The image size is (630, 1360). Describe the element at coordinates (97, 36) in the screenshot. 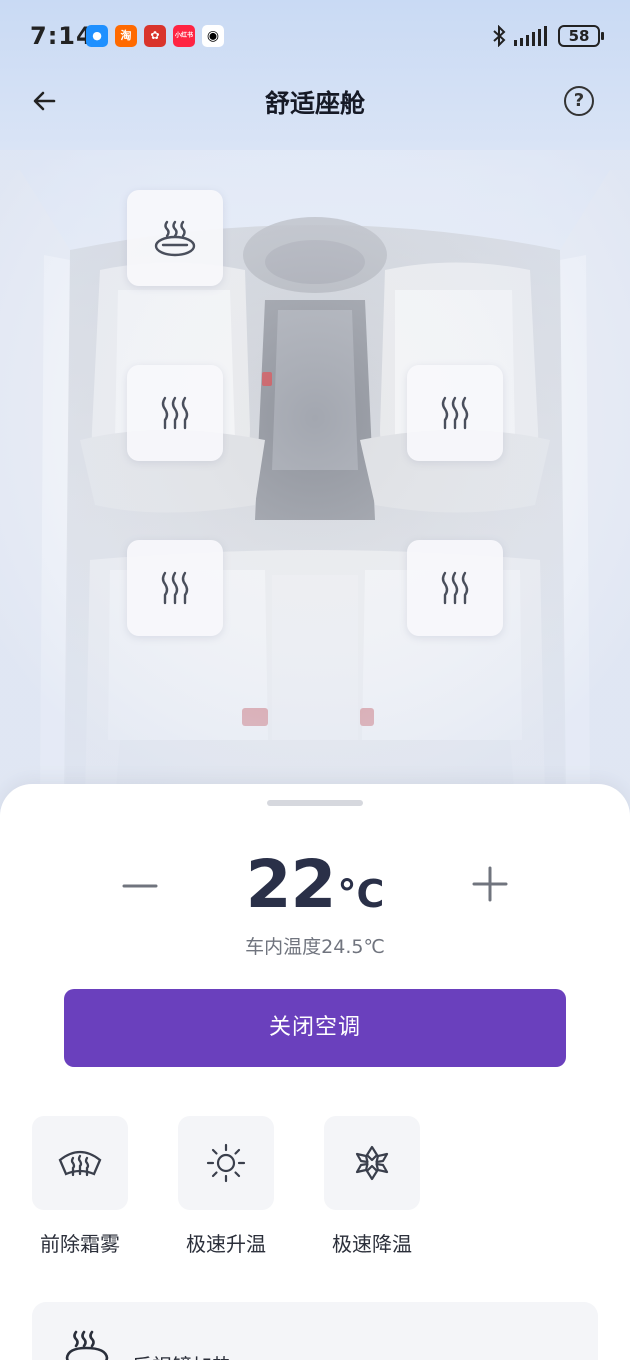

I see `messages-app-icon: ●` at that location.